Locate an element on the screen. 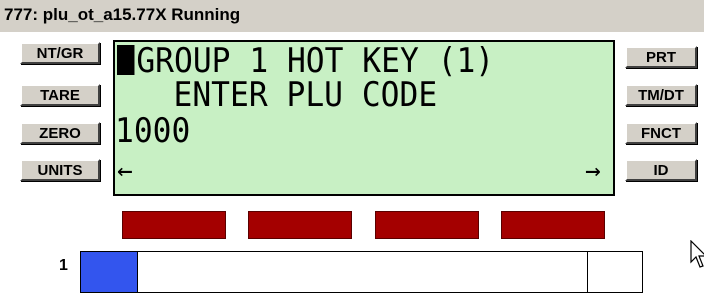 This screenshot has height=295, width=704. scroll-left-arrow-icon: ← is located at coordinates (125, 171).